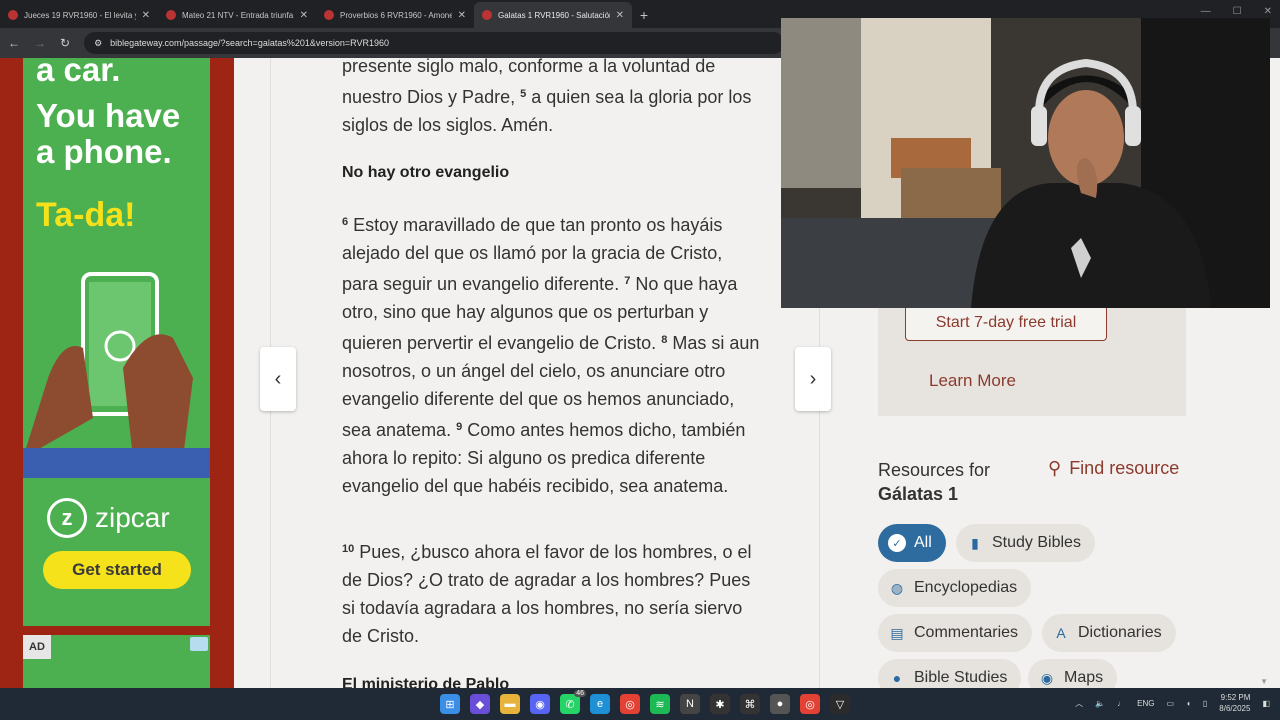  I want to click on find-resource-link: ⚲ Find resource, so click(1113, 468).